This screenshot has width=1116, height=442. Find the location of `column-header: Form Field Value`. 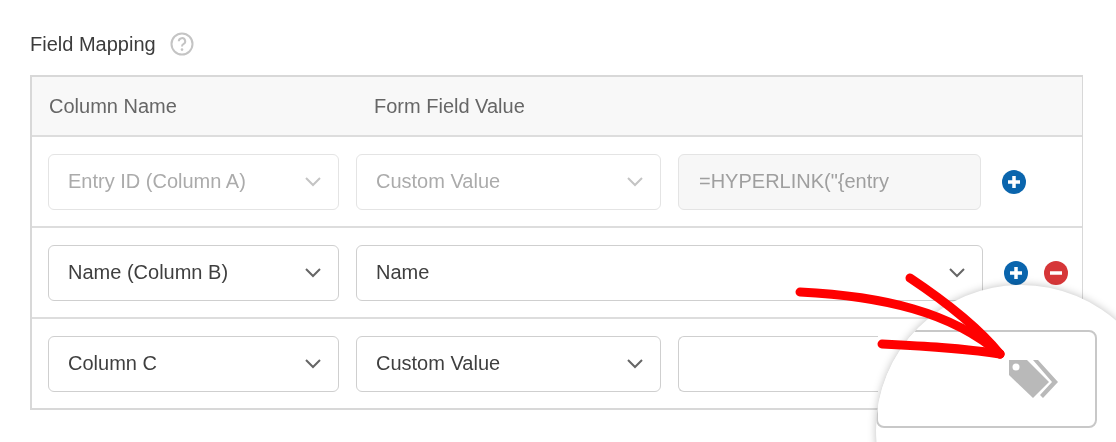

column-header: Form Field Value is located at coordinates (449, 106).